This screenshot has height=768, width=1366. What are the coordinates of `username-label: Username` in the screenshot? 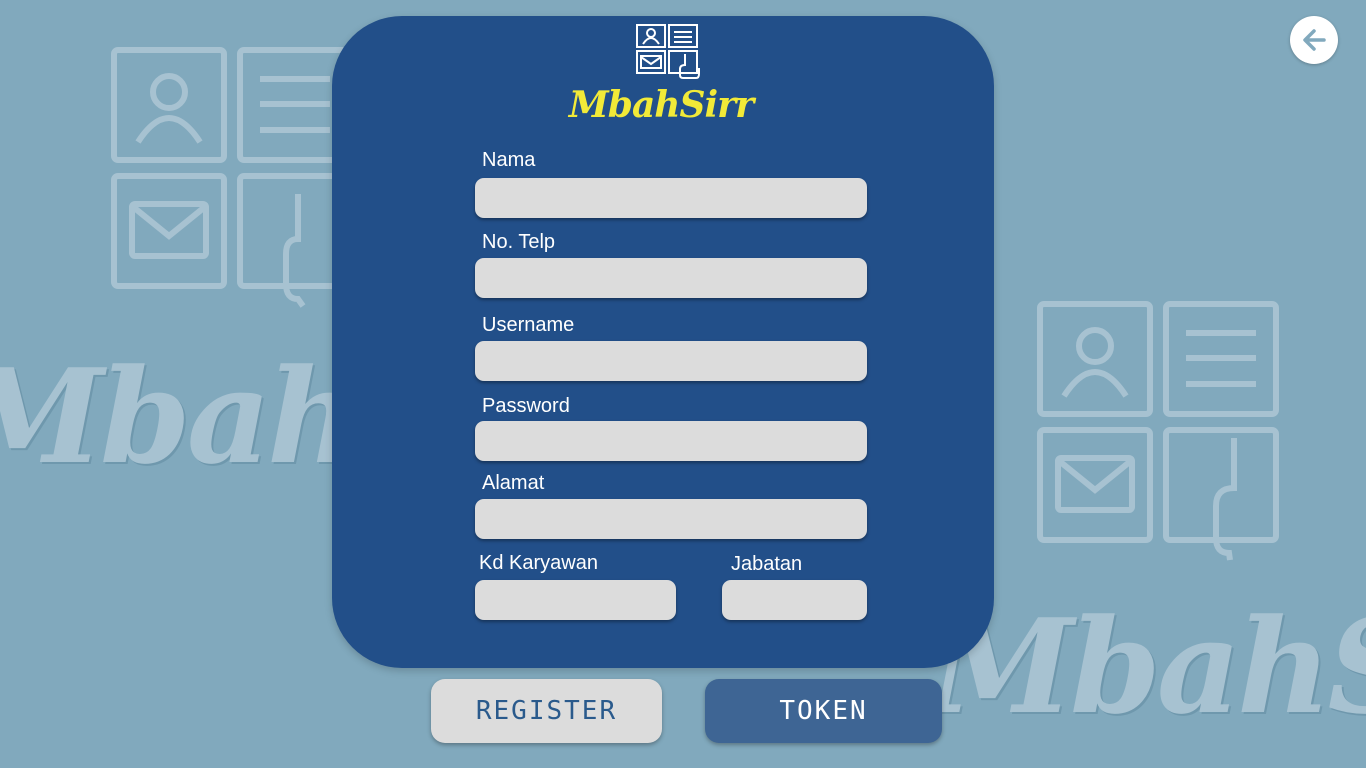 It's located at (528, 325).